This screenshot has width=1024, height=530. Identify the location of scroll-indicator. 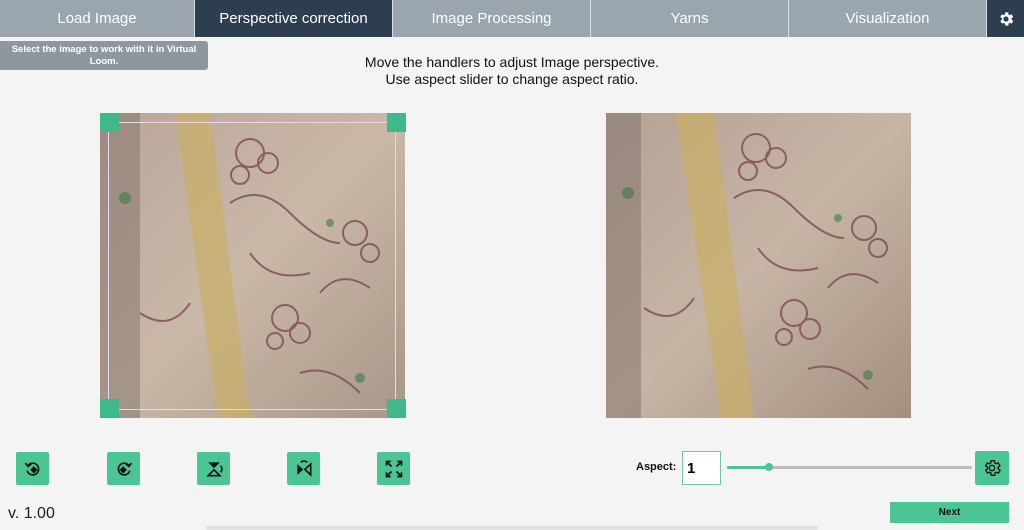
(512, 528).